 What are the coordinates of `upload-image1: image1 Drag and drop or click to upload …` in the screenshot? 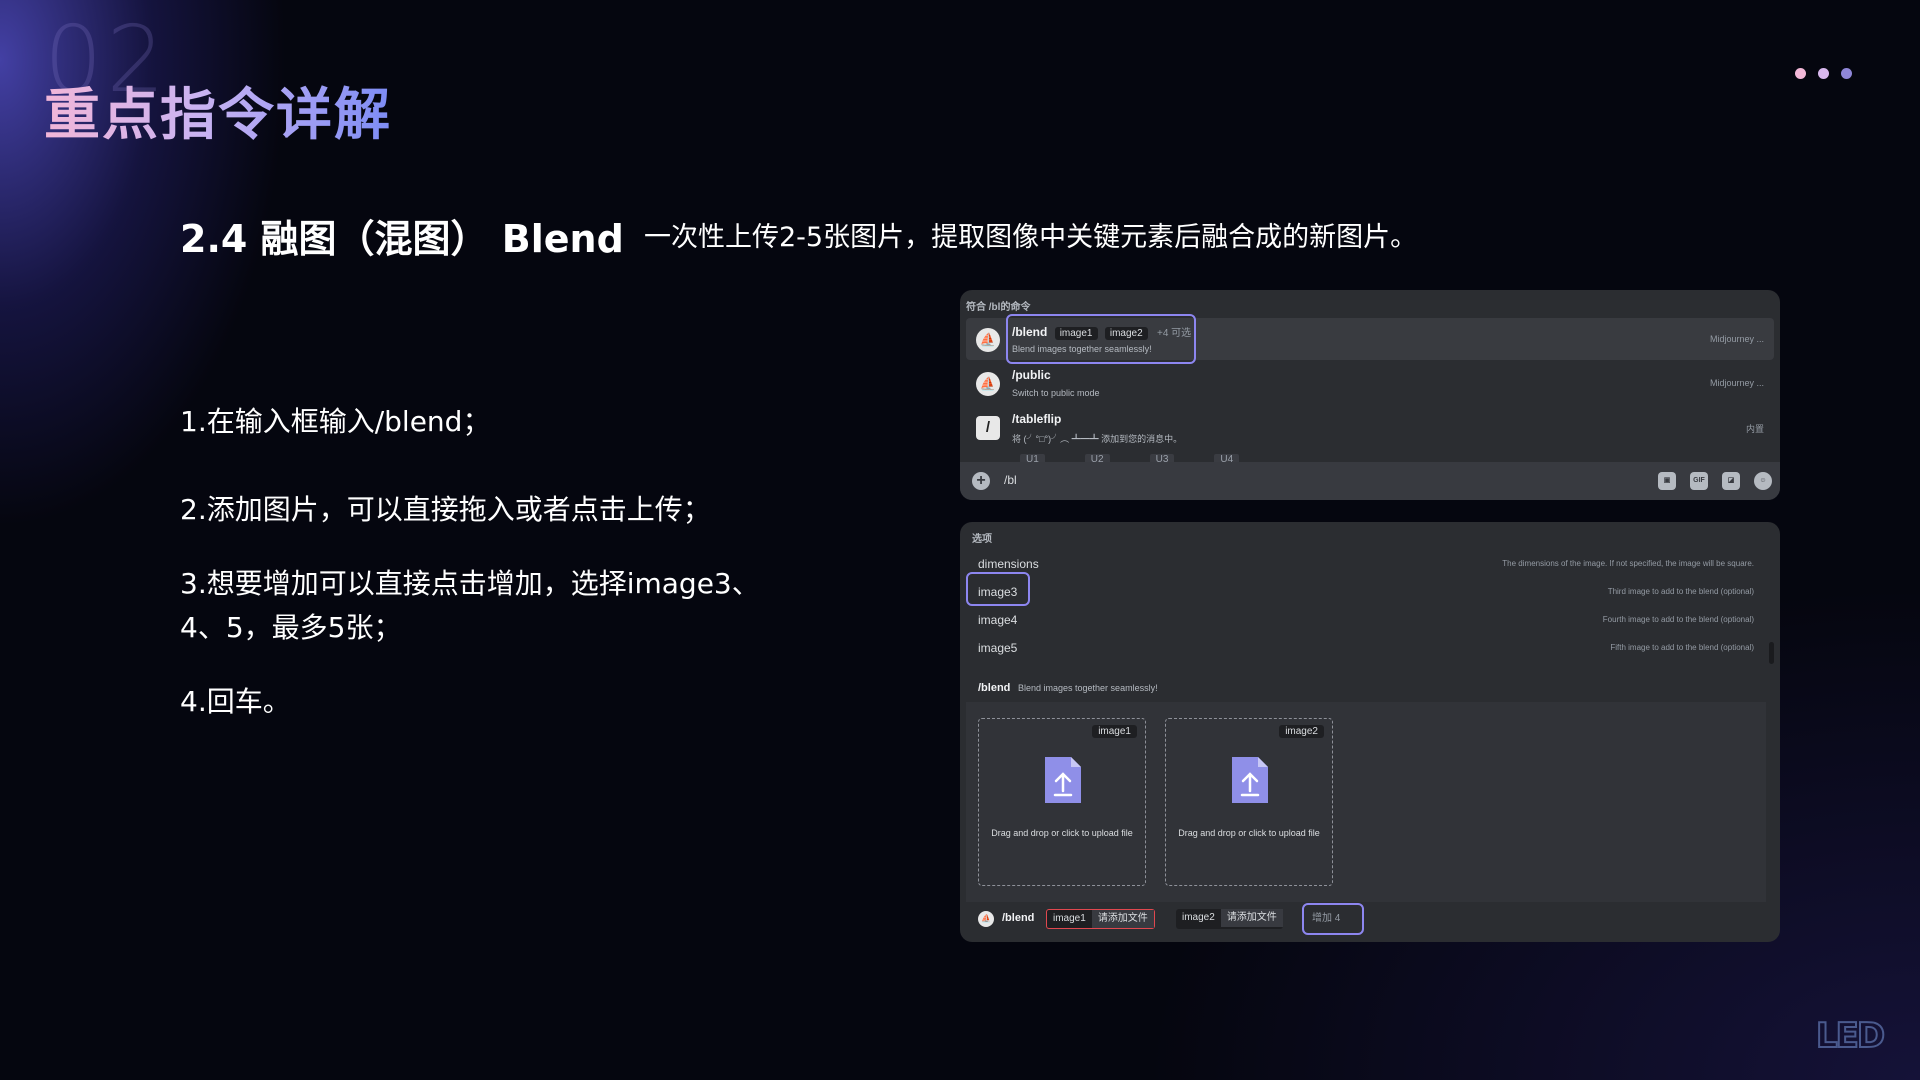 It's located at (1062, 802).